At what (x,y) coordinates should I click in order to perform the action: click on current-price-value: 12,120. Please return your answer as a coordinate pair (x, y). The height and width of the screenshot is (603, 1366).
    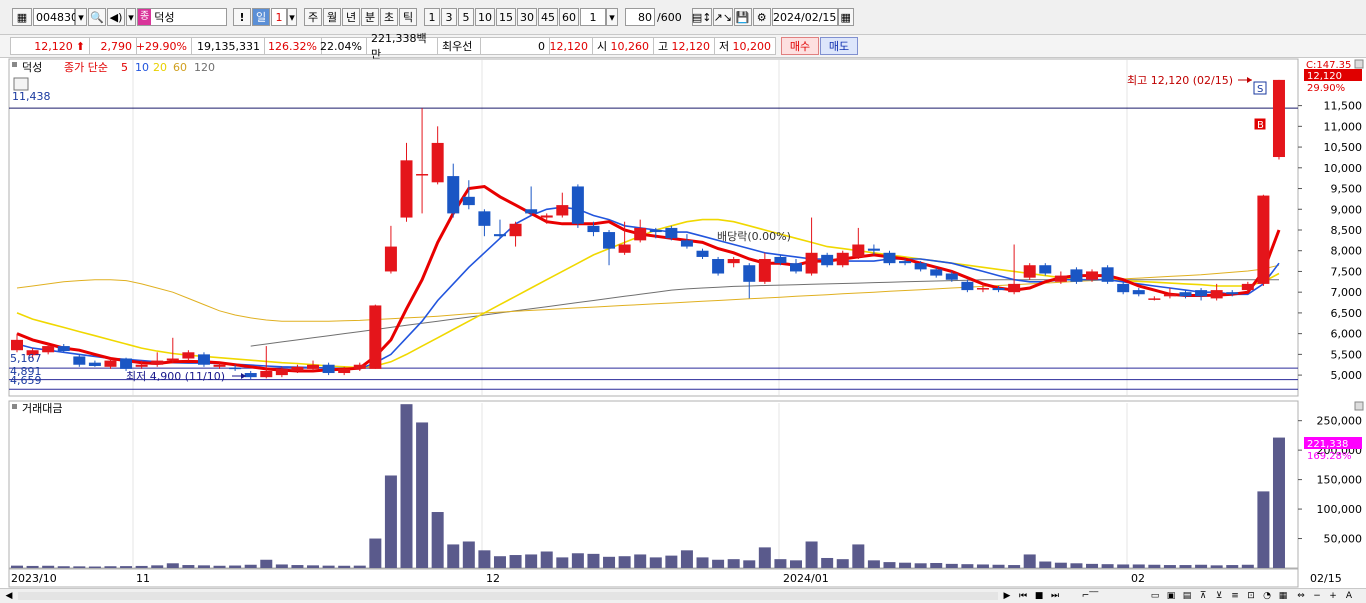
    Looking at the image, I should click on (53, 46).